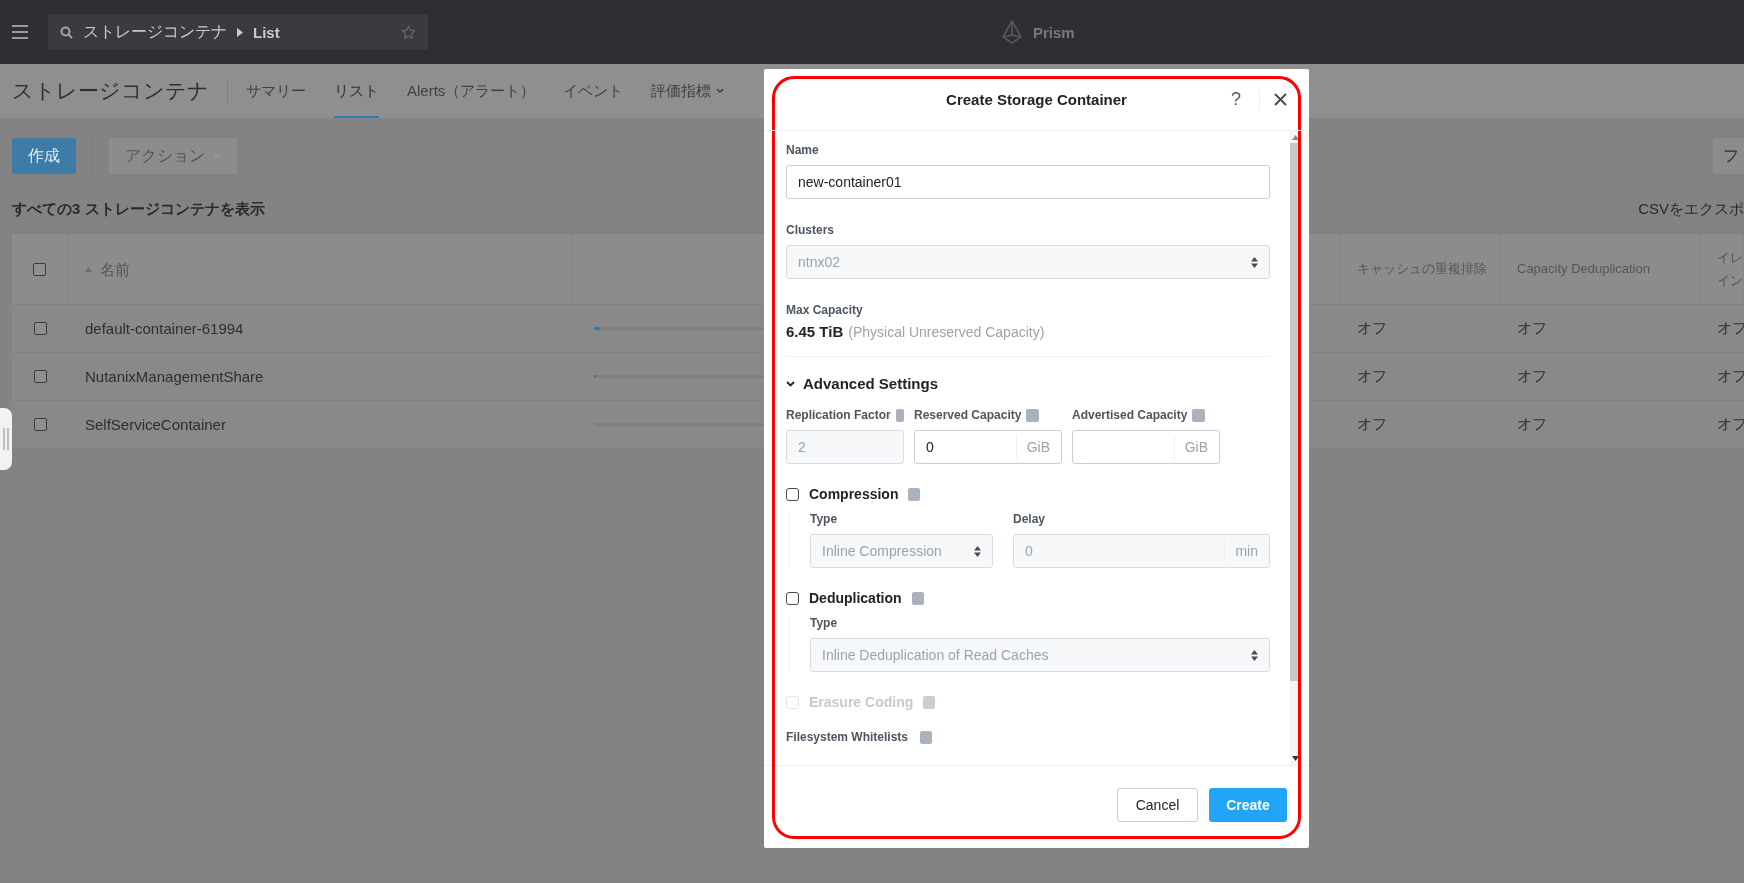  Describe the element at coordinates (20, 32) in the screenshot. I see `menu-icon` at that location.